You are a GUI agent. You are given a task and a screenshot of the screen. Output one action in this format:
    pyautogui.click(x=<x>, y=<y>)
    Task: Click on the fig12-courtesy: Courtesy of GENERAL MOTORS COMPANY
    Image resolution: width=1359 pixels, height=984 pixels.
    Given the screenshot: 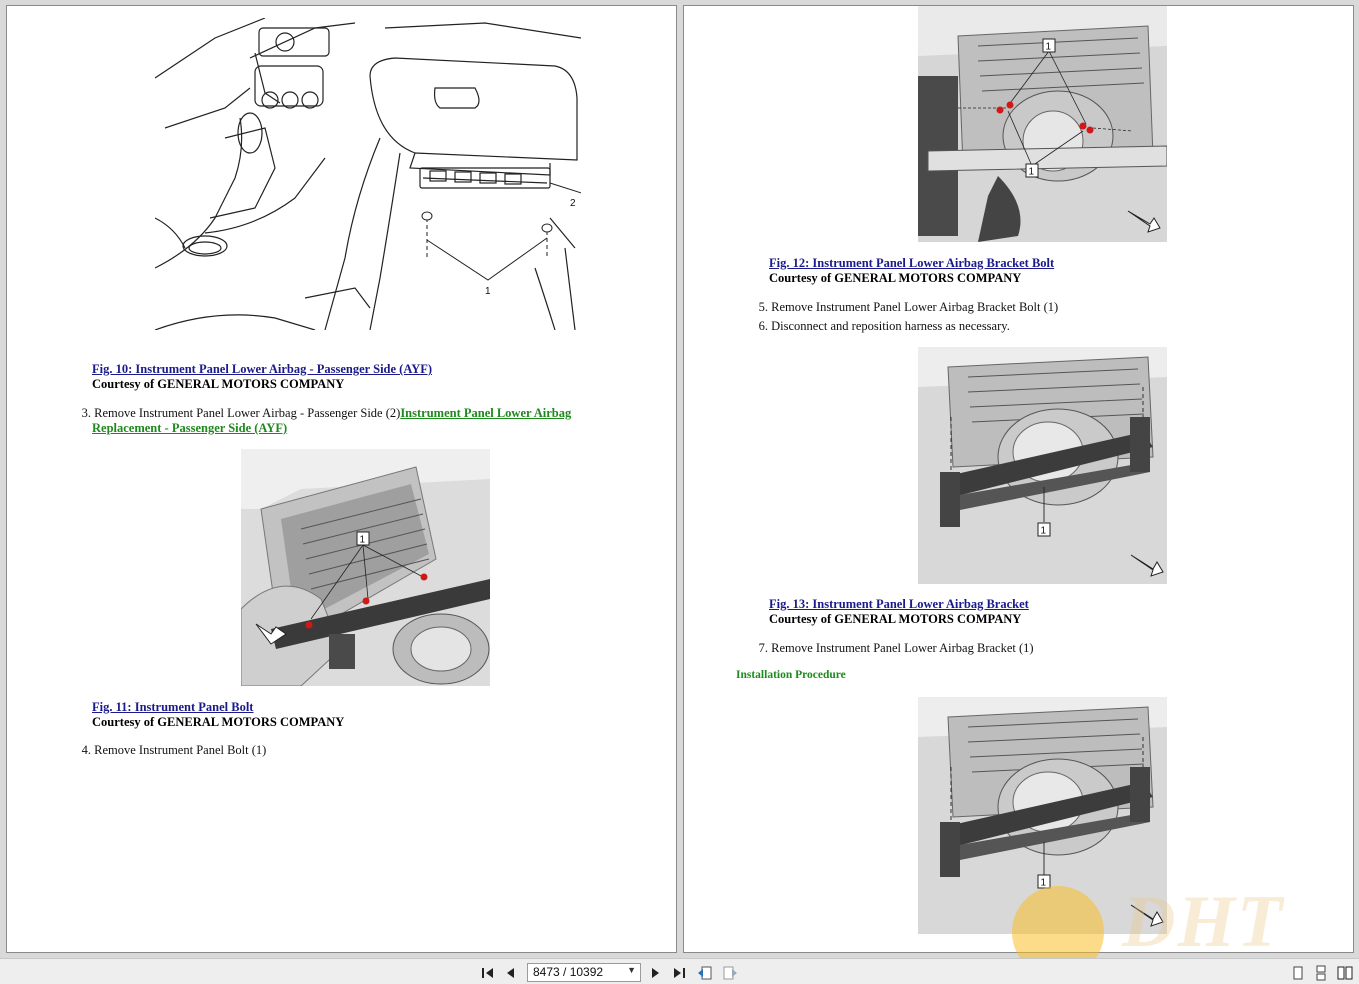 What is the action you would take?
    pyautogui.click(x=895, y=278)
    